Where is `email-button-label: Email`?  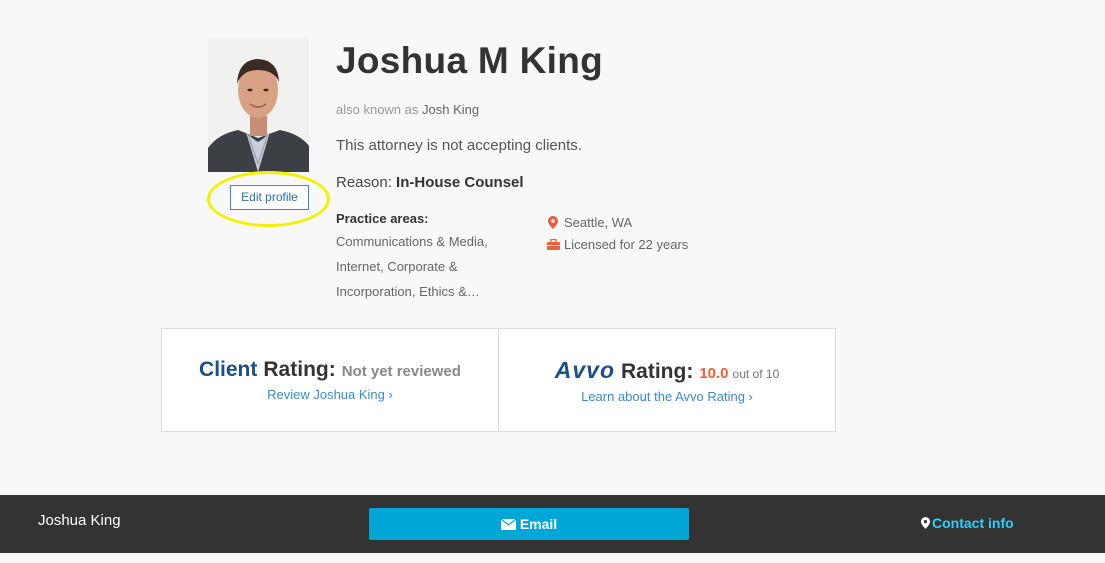
email-button-label: Email is located at coordinates (538, 524).